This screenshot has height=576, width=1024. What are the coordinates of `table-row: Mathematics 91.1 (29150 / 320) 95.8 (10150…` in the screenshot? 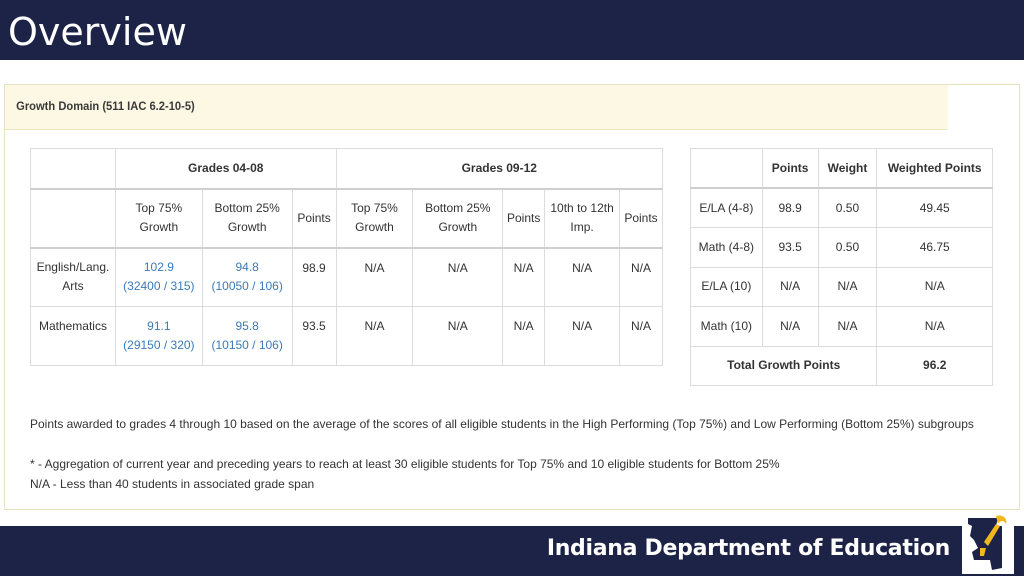 It's located at (347, 336).